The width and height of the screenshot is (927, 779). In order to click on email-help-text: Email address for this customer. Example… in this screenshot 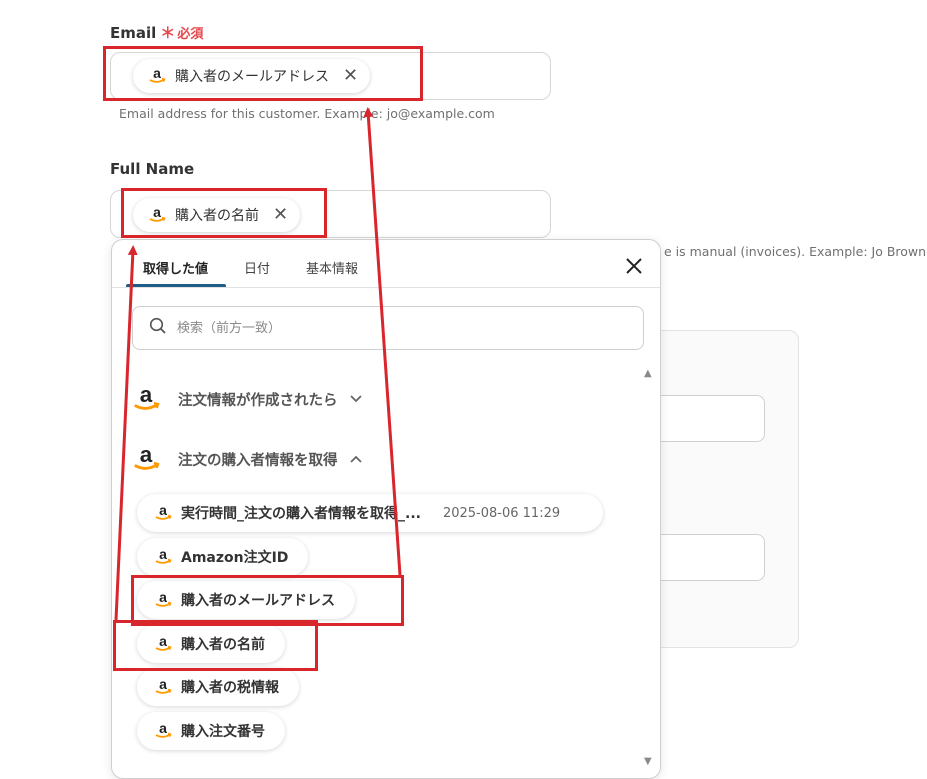, I will do `click(307, 113)`.